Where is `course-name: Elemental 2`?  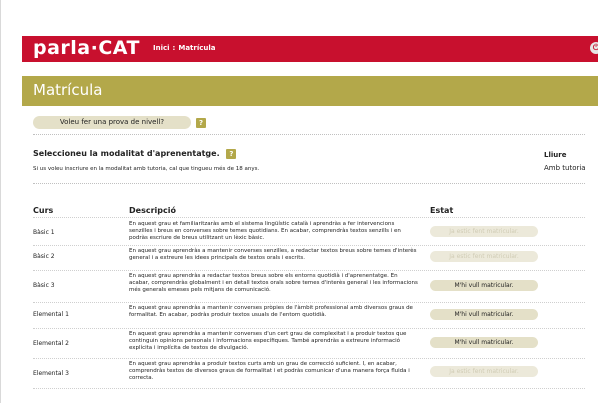
course-name: Elemental 2 is located at coordinates (51, 343).